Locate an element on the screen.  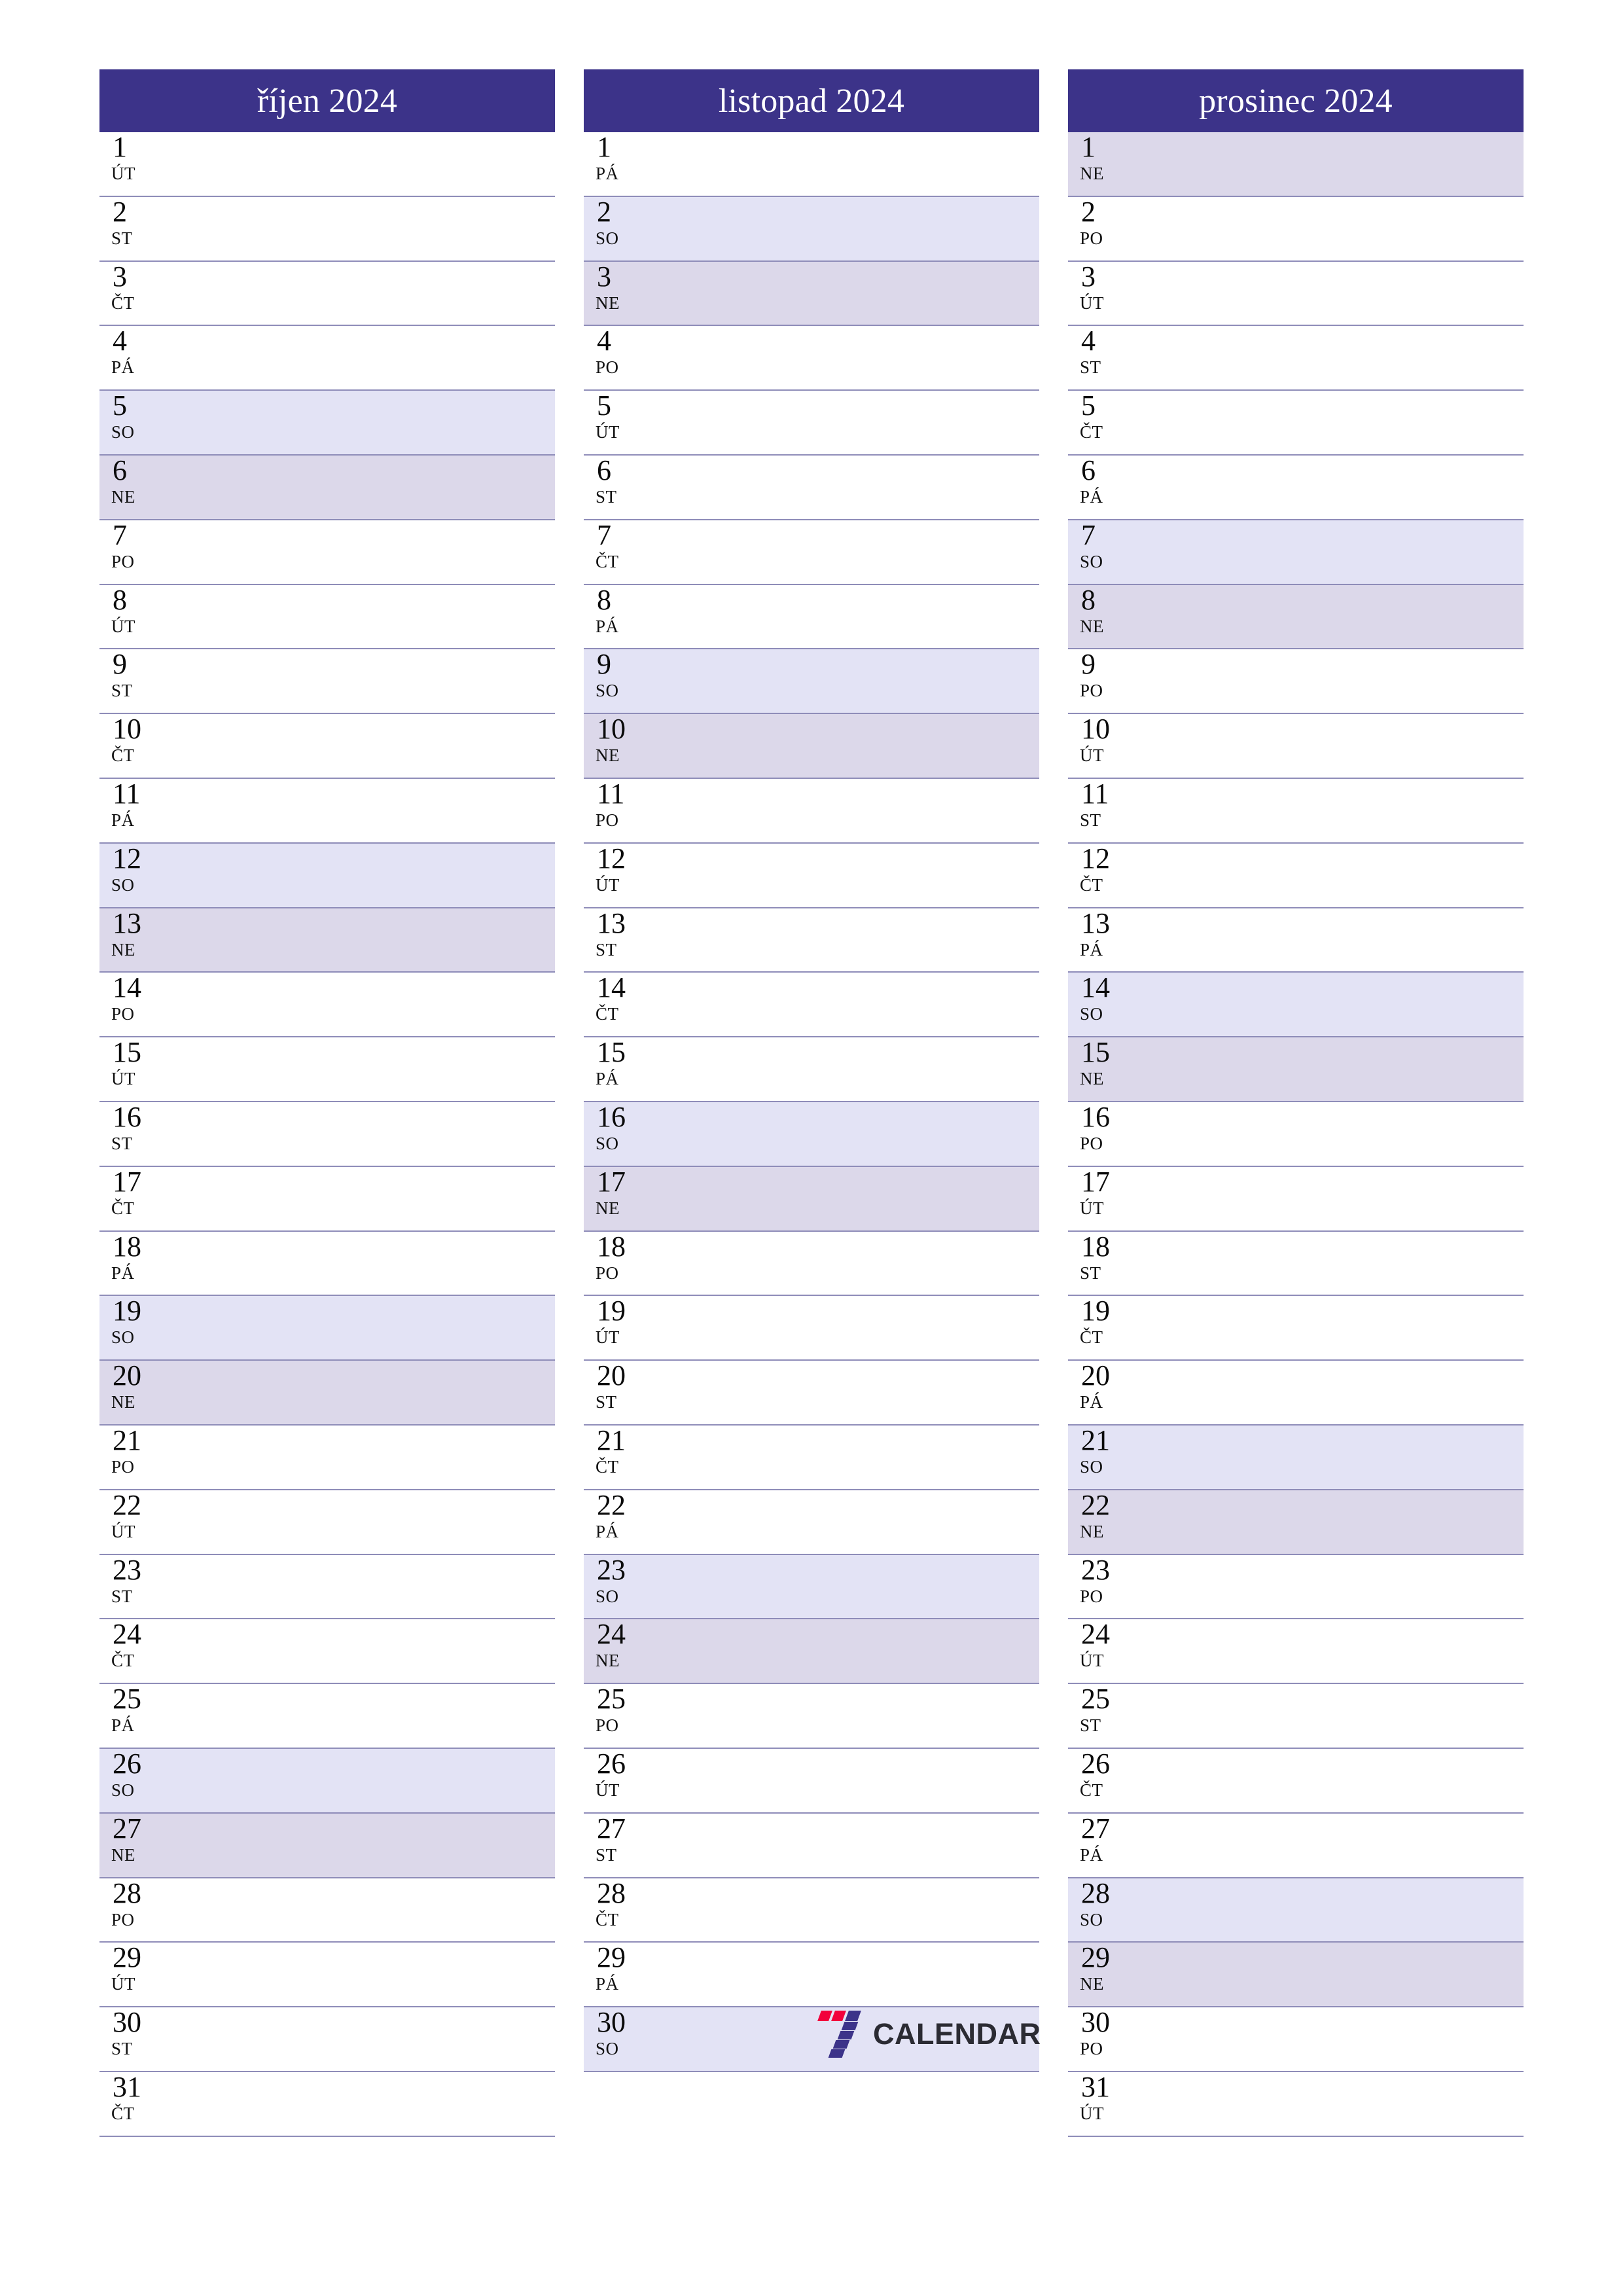
day-row: 3 ÚT is located at coordinates (1296, 293).